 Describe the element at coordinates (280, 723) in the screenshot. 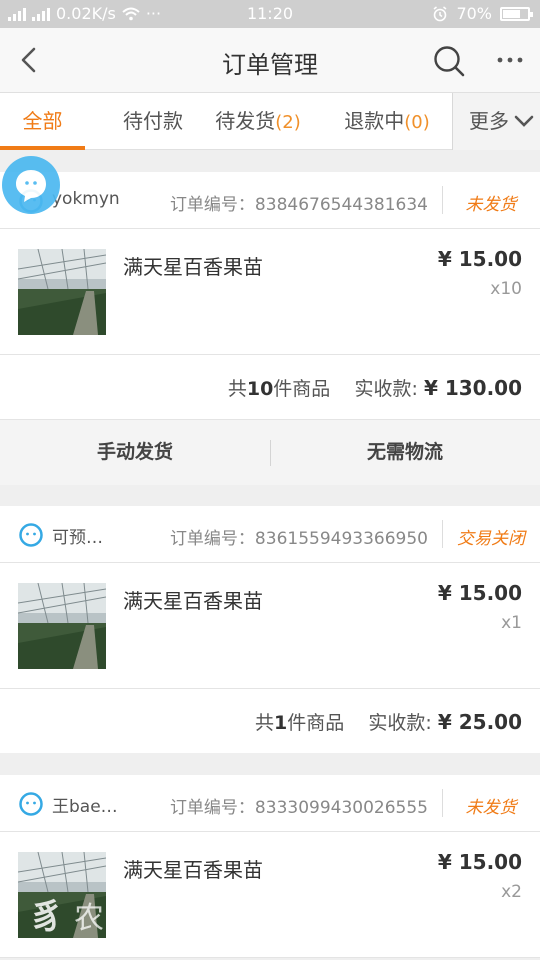

I see `item-count: 1` at that location.